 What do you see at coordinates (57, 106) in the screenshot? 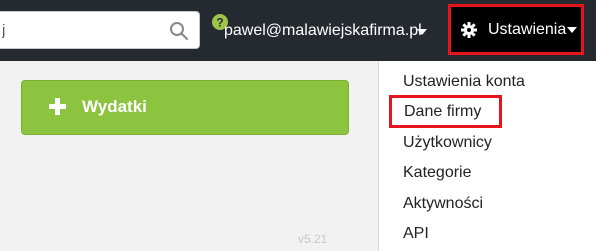
I see `plus-icon` at bounding box center [57, 106].